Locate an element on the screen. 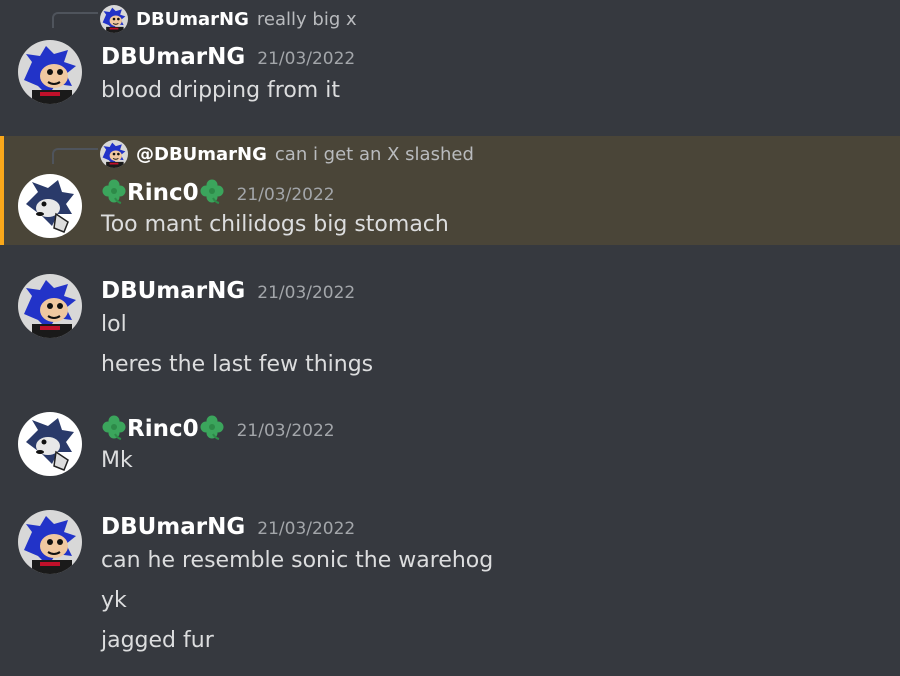 This screenshot has width=900, height=676. message-text: jagged fur is located at coordinates (157, 640).